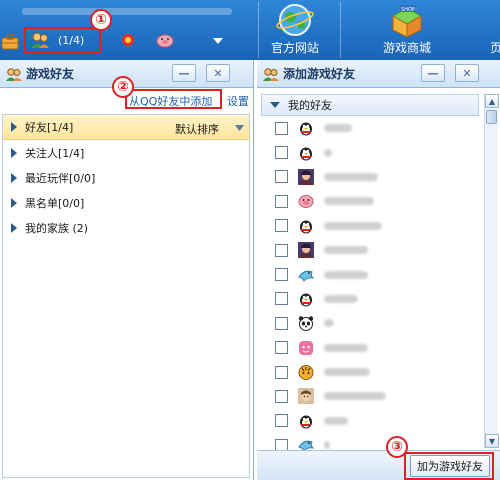  Describe the element at coordinates (493, 30) in the screenshot. I see `nav-overflow: 页` at that location.